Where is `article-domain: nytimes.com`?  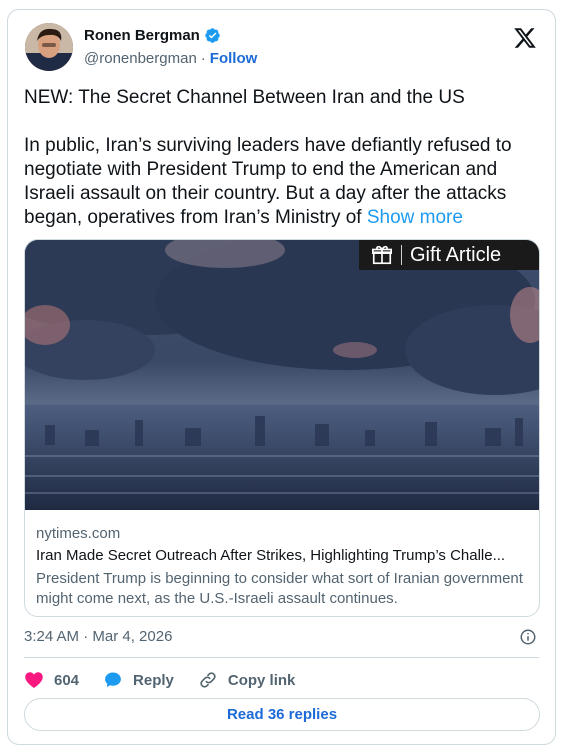
article-domain: nytimes.com is located at coordinates (78, 533).